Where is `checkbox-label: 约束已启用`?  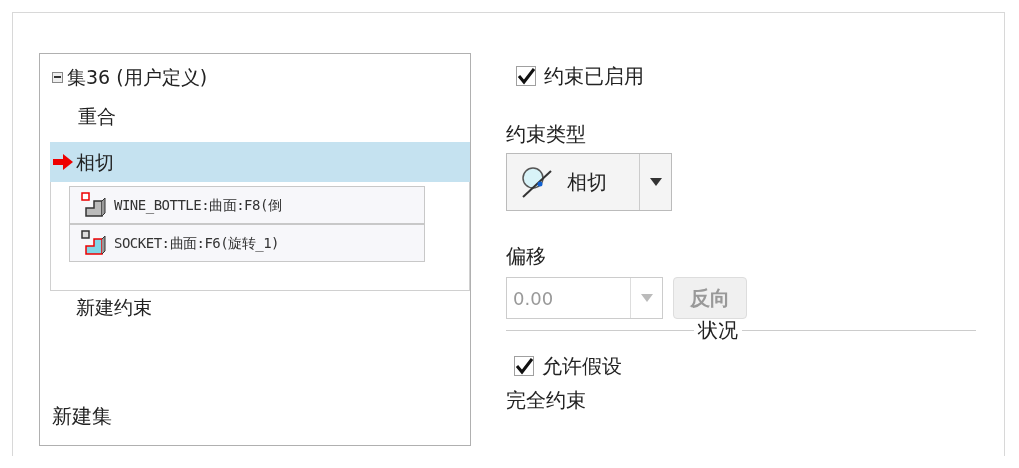 checkbox-label: 约束已启用 is located at coordinates (594, 76).